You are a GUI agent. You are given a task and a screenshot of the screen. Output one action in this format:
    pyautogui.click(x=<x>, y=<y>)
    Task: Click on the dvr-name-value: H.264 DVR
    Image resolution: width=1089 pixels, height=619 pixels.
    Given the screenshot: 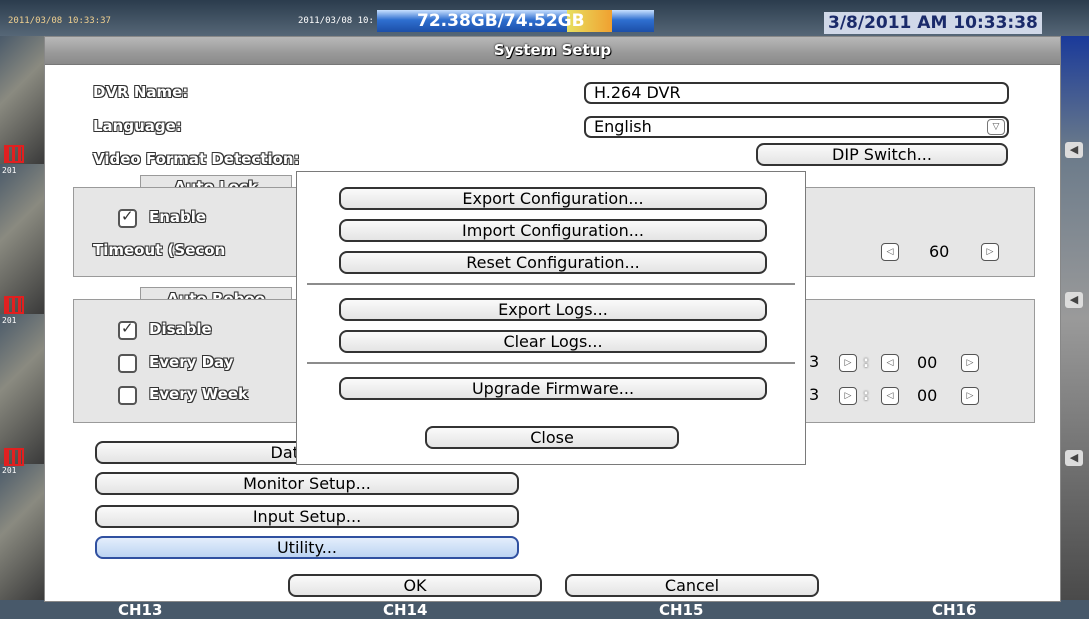 What is the action you would take?
    pyautogui.click(x=637, y=92)
    